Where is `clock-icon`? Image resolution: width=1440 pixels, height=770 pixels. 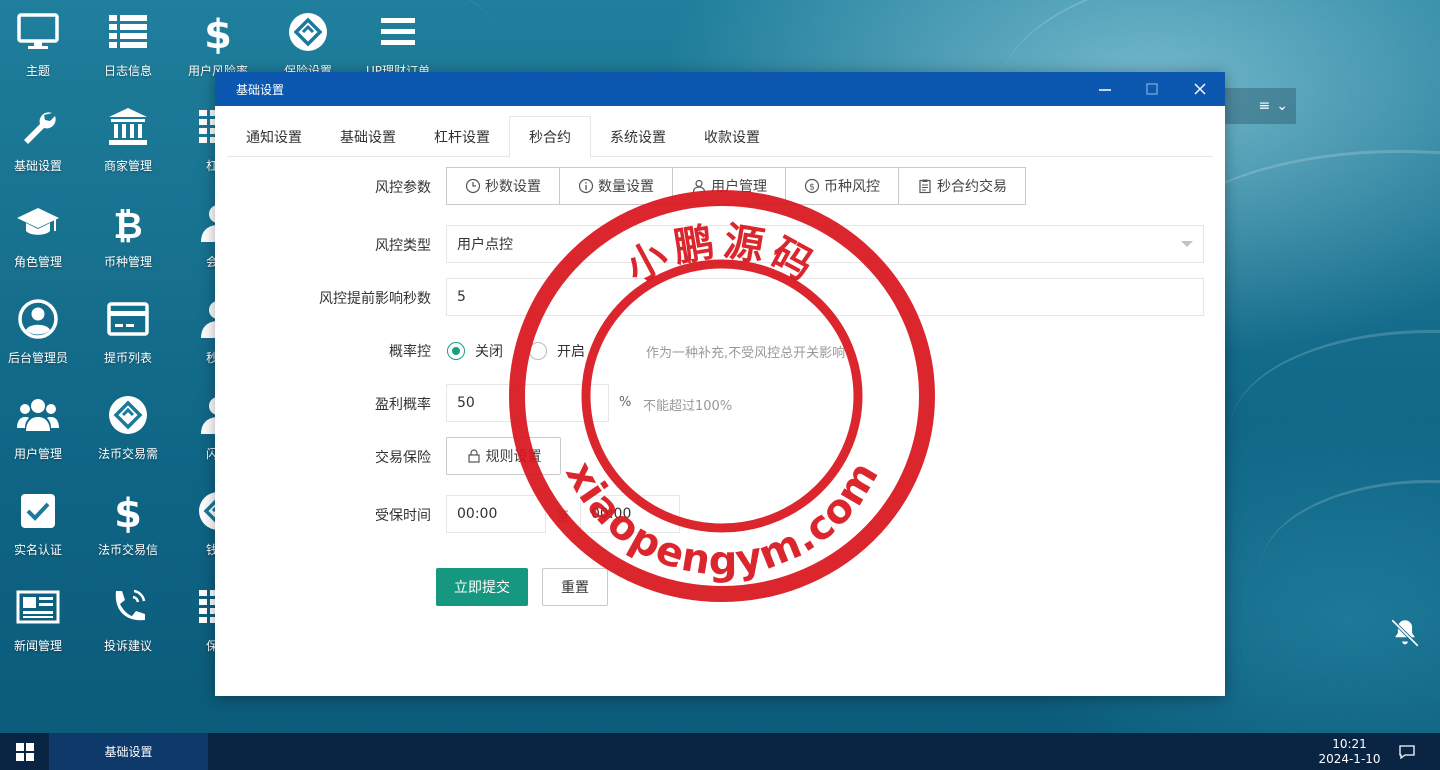
clock-icon is located at coordinates (475, 186).